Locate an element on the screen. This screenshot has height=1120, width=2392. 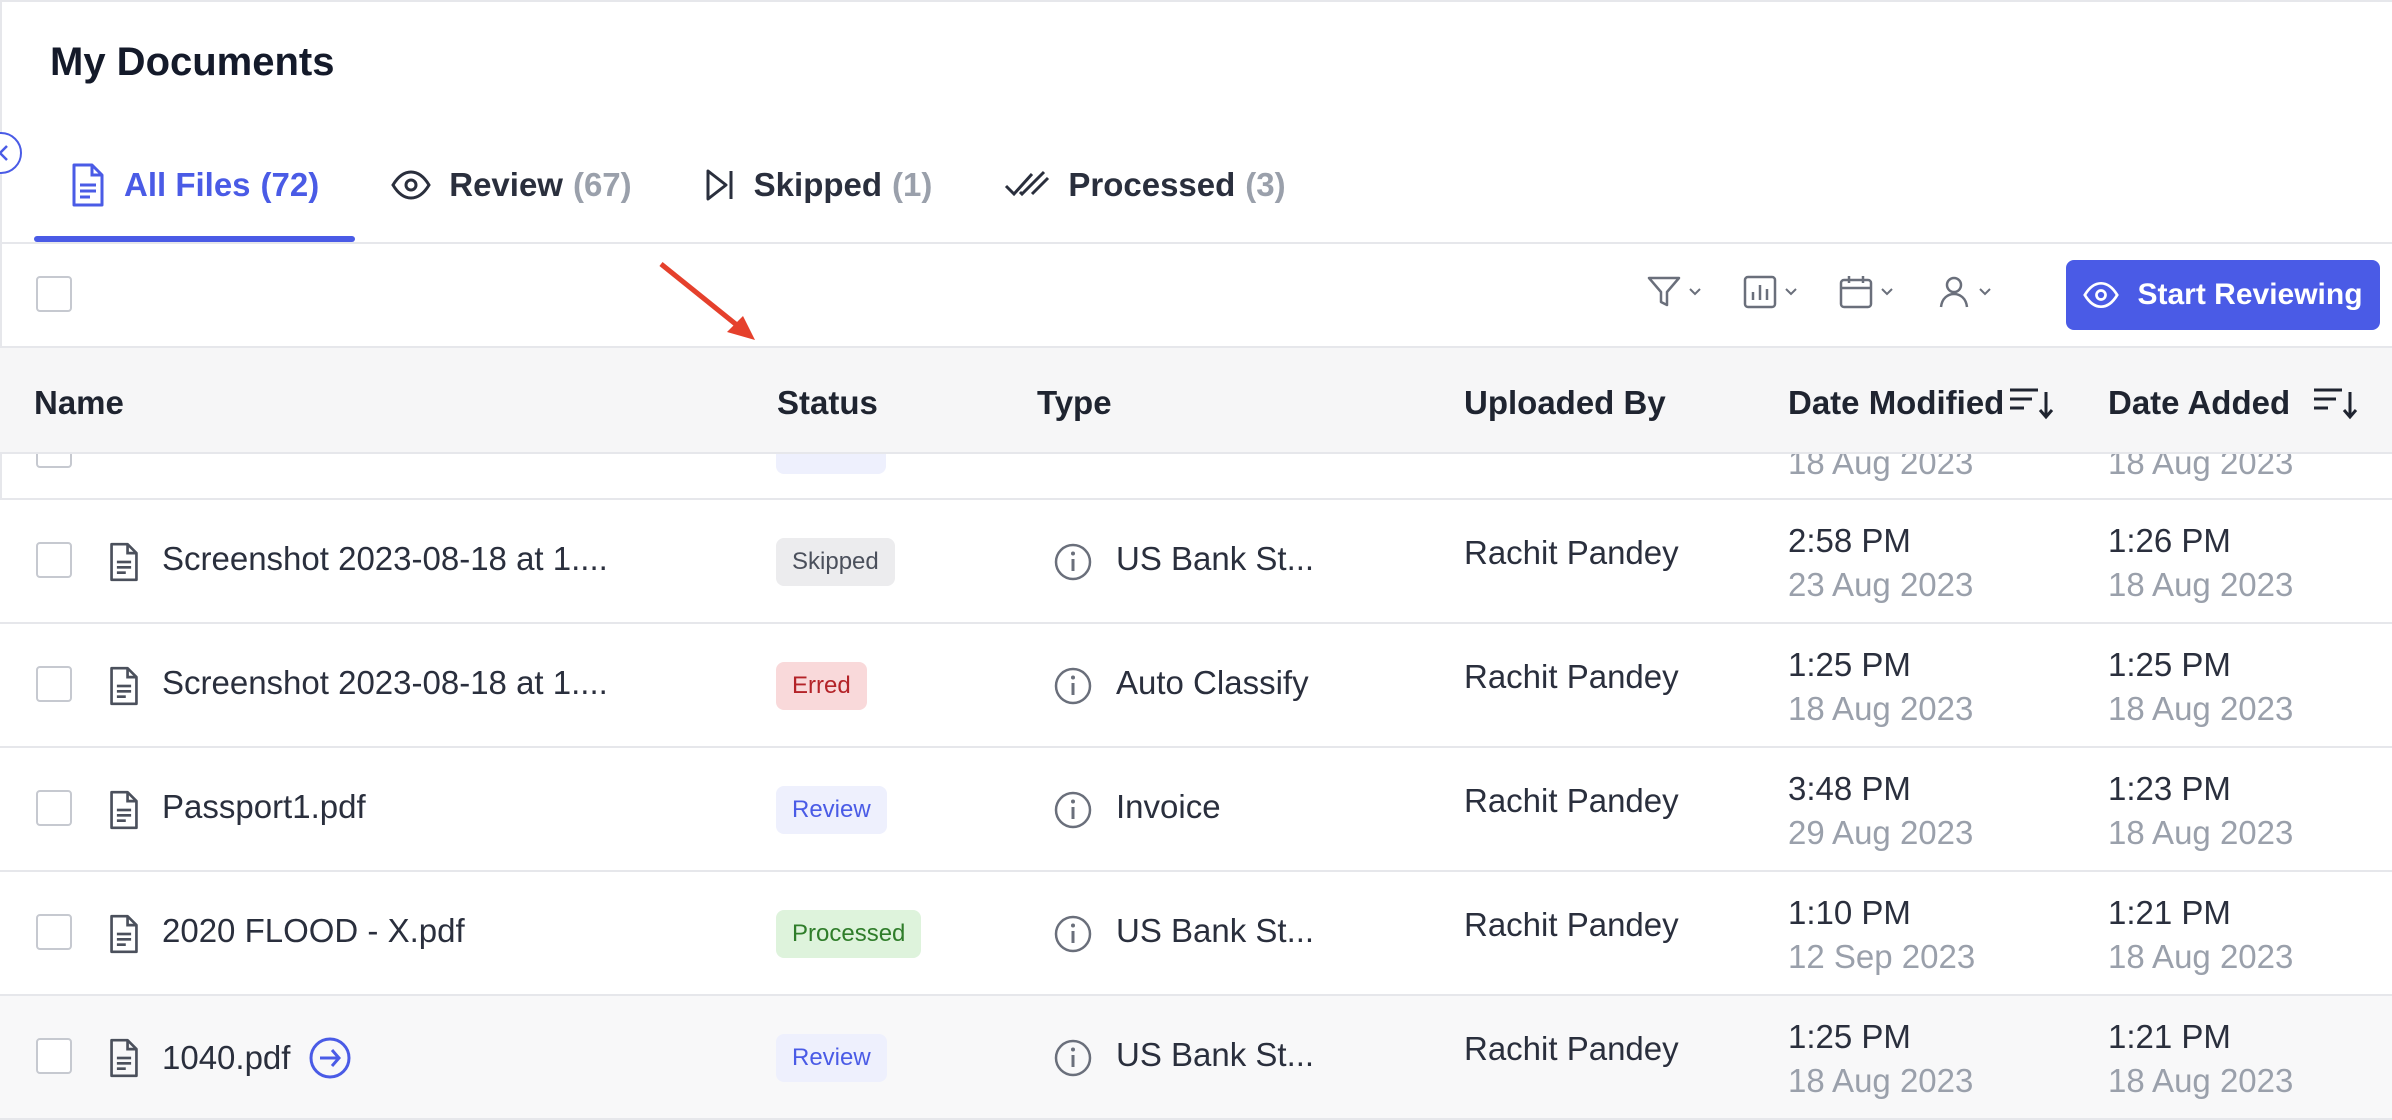
tab-count: (72) is located at coordinates (290, 184).